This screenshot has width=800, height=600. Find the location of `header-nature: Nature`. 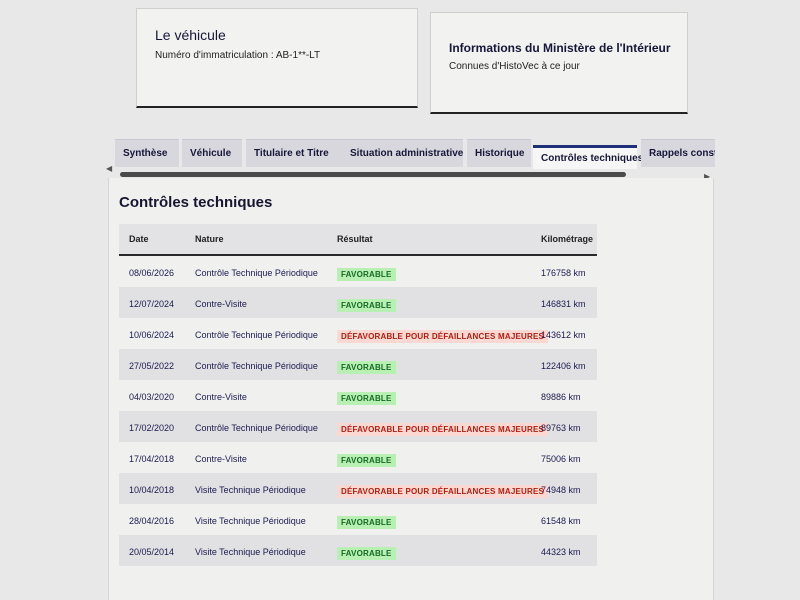

header-nature: Nature is located at coordinates (209, 239).